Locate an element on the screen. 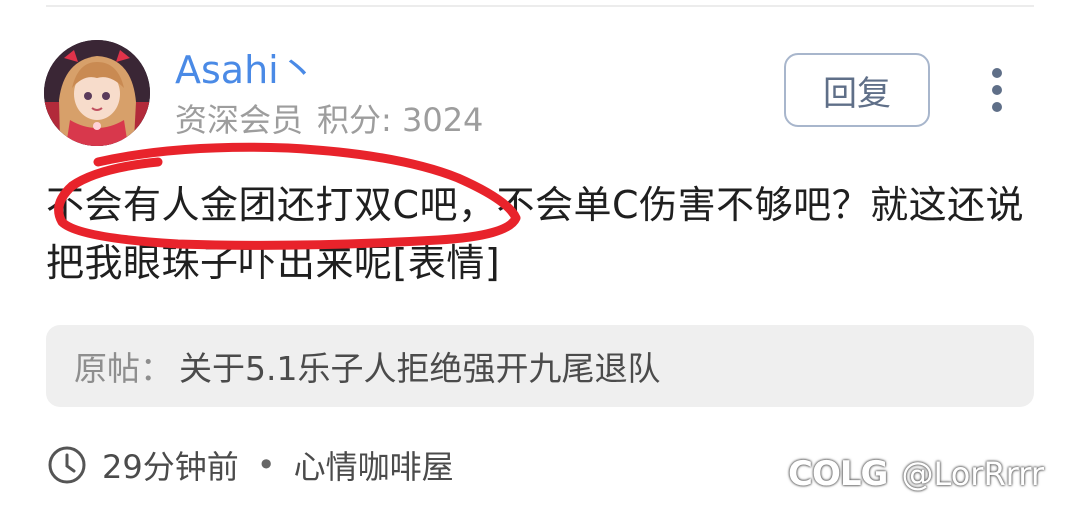 The width and height of the screenshot is (1080, 517). watermark: COLG @LorRrrr is located at coordinates (916, 474).